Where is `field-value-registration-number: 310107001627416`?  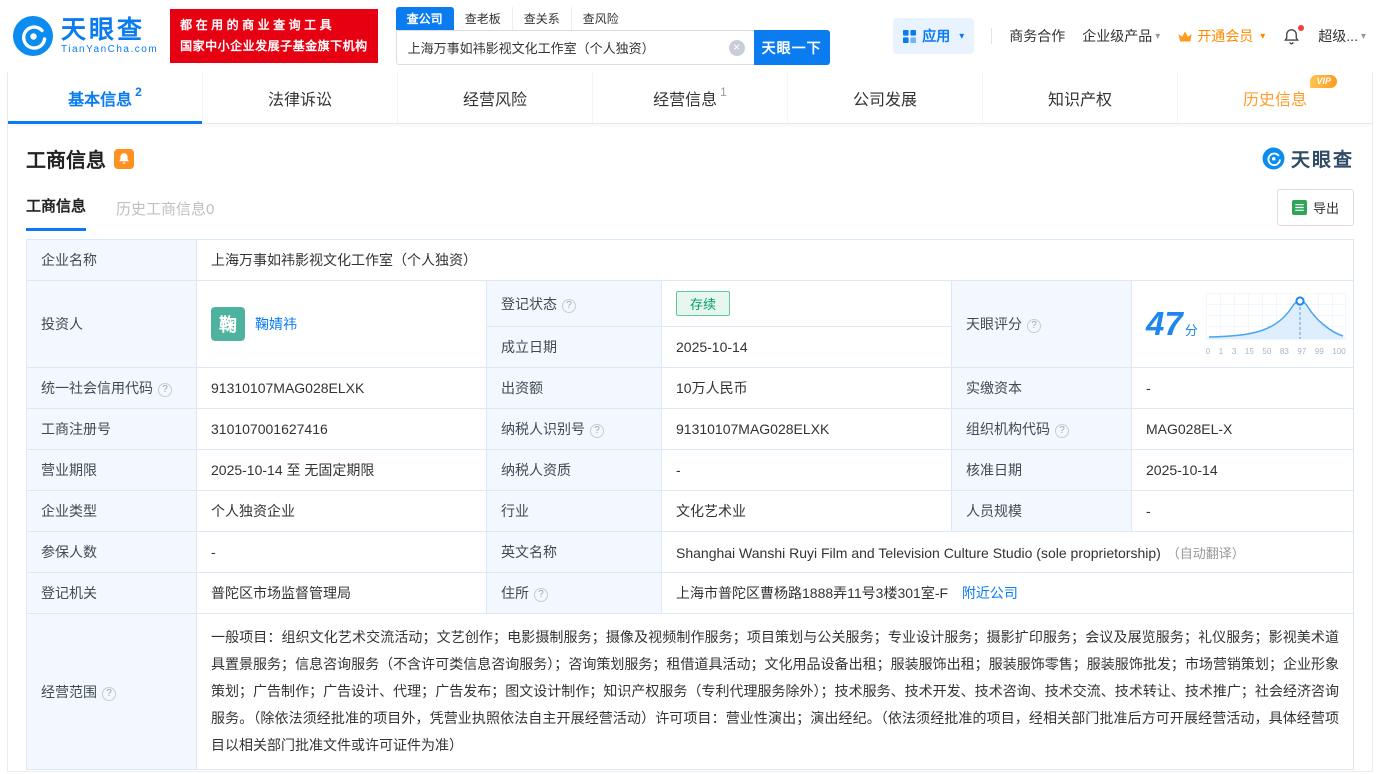
field-value-registration-number: 310107001627416 is located at coordinates (341, 429).